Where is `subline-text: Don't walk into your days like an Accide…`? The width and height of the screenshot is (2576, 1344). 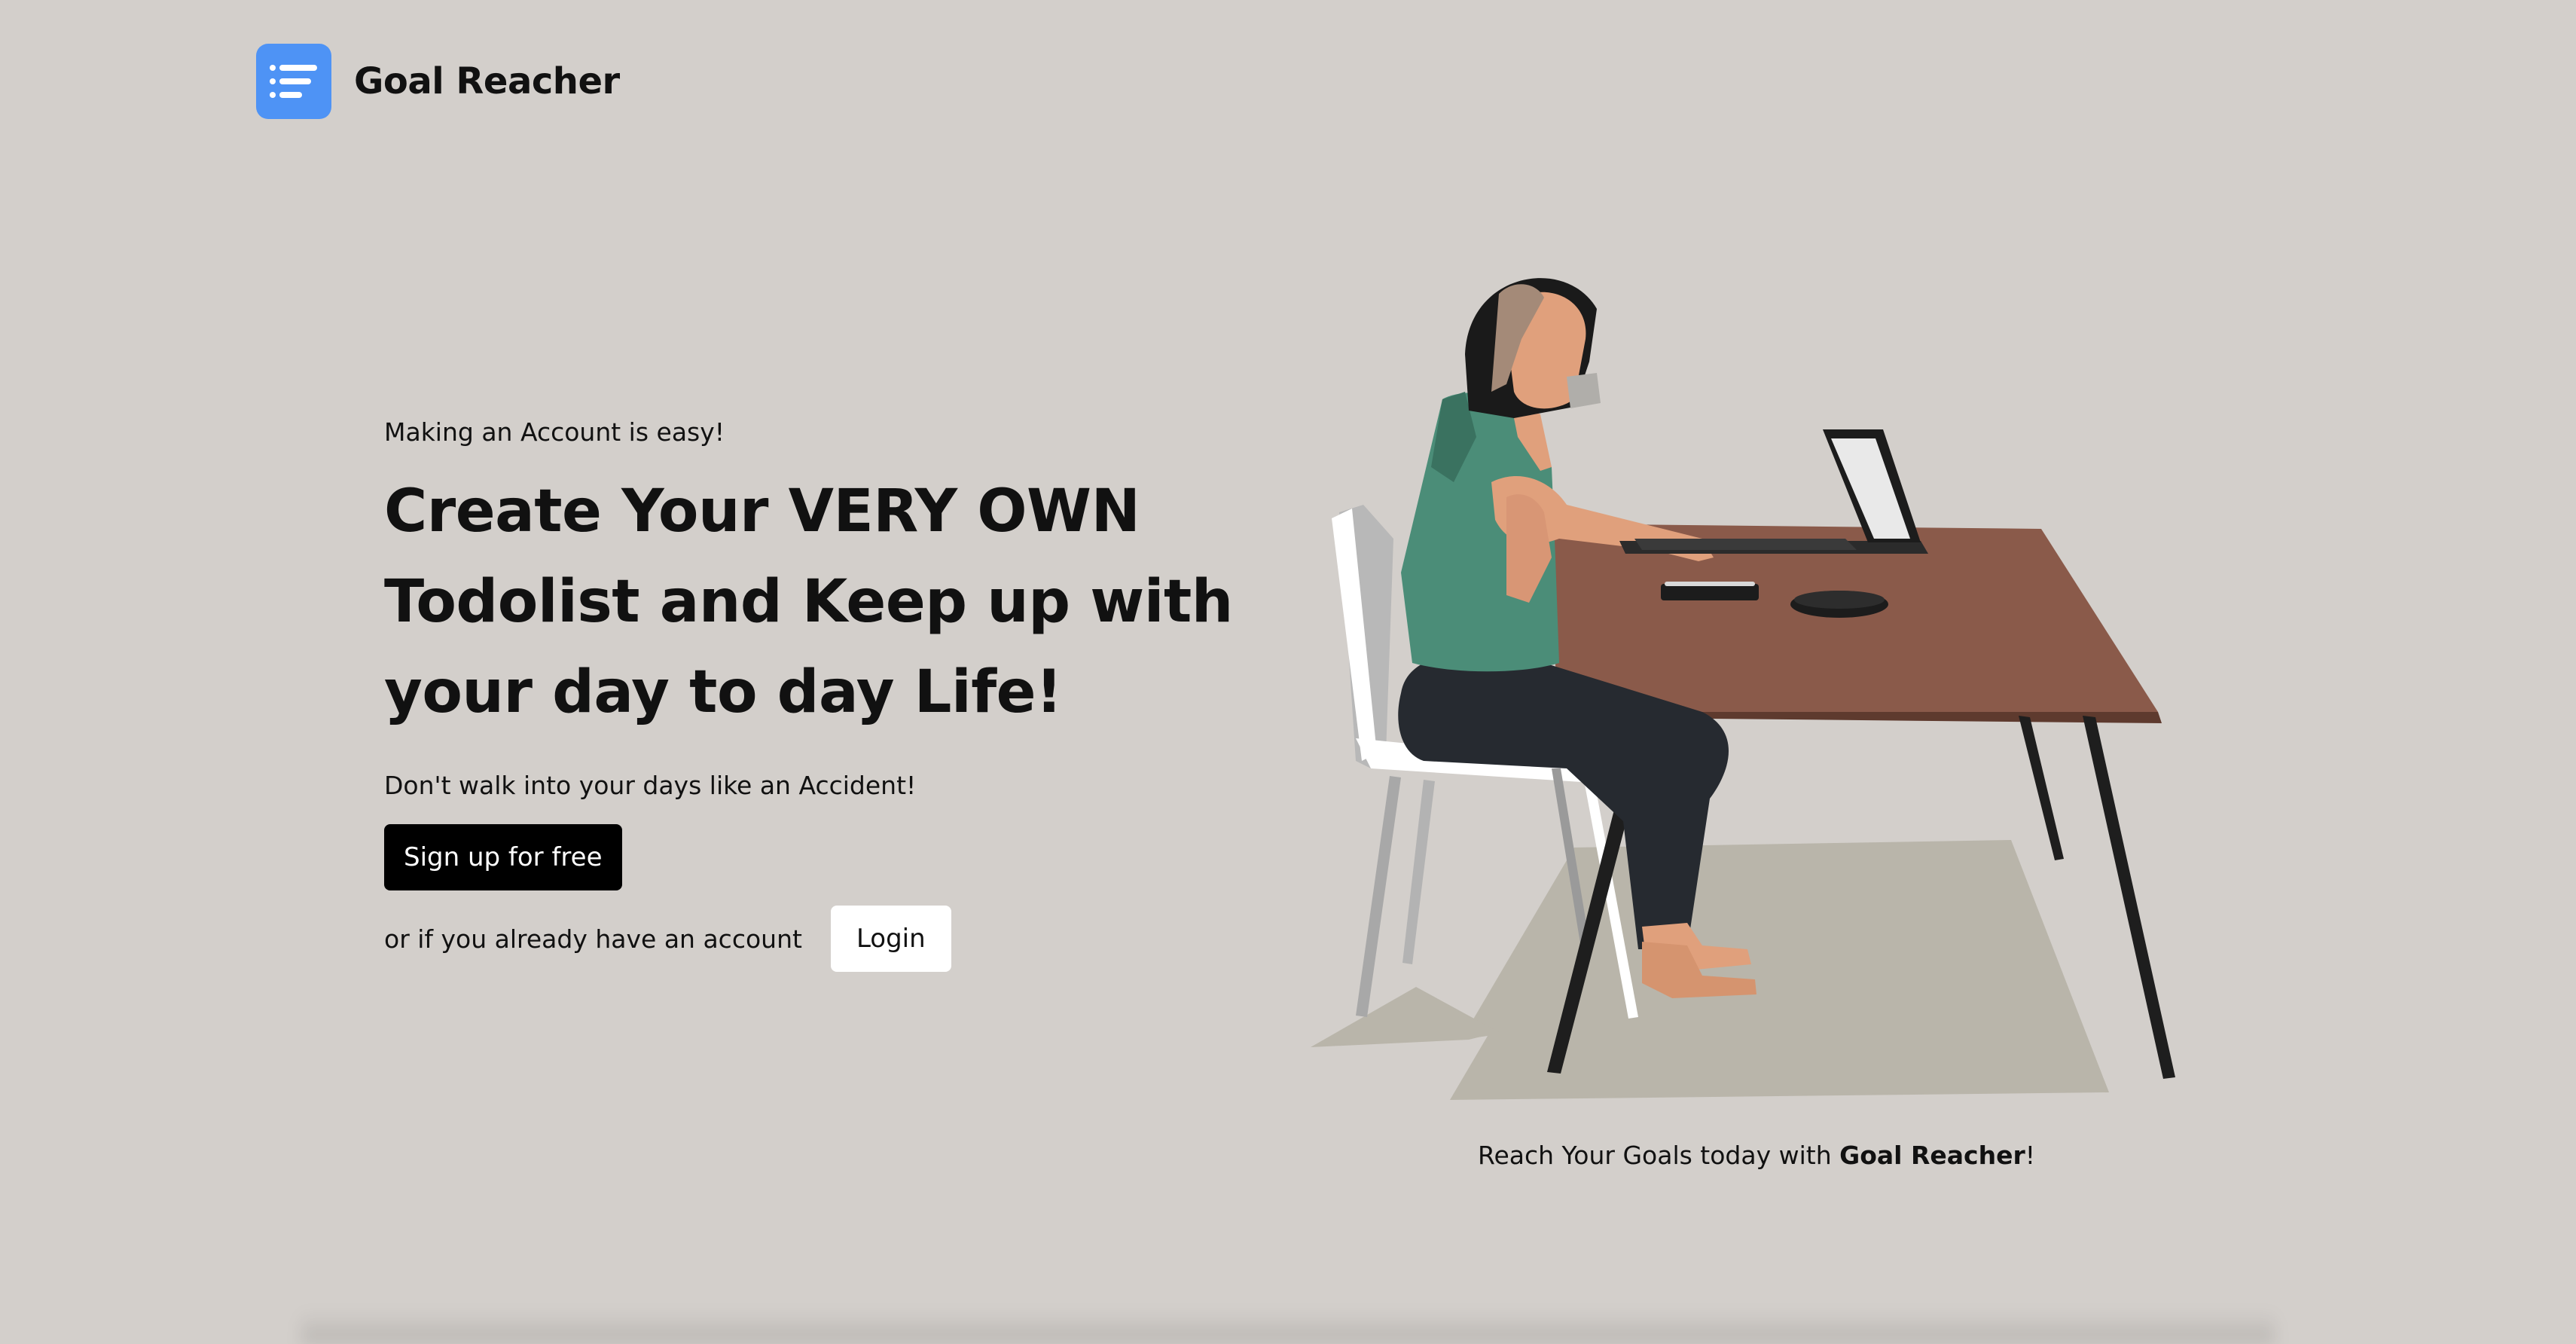 subline-text: Don't walk into your days like an Accide… is located at coordinates (651, 785).